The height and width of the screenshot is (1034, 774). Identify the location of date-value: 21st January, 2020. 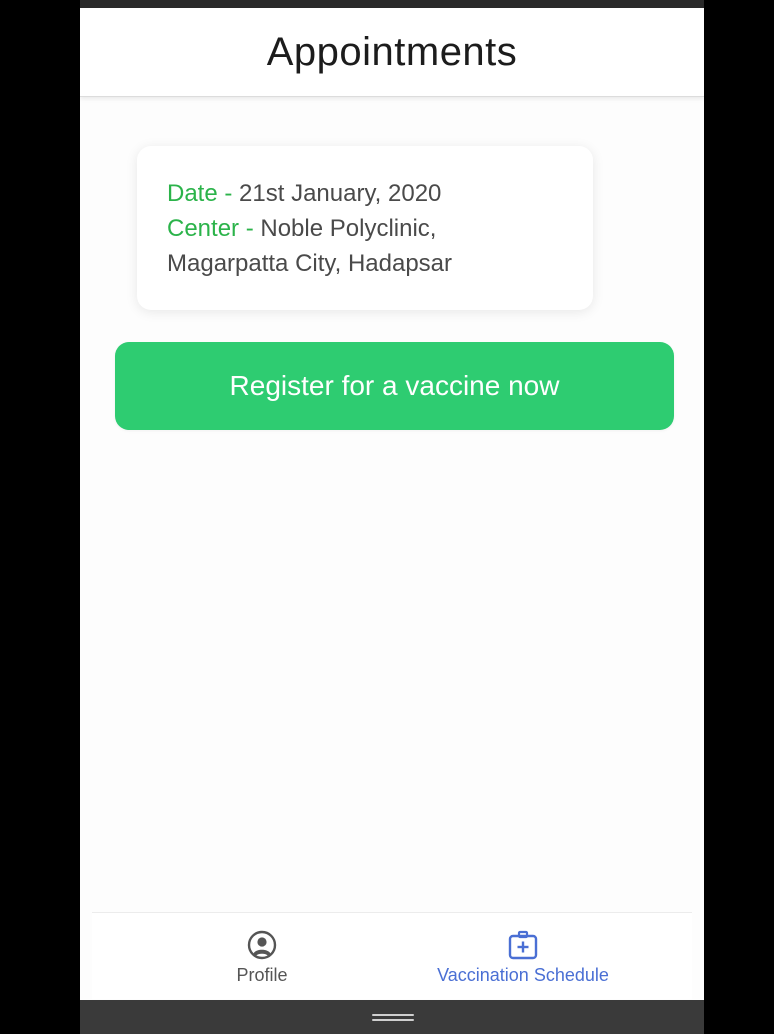
(340, 193).